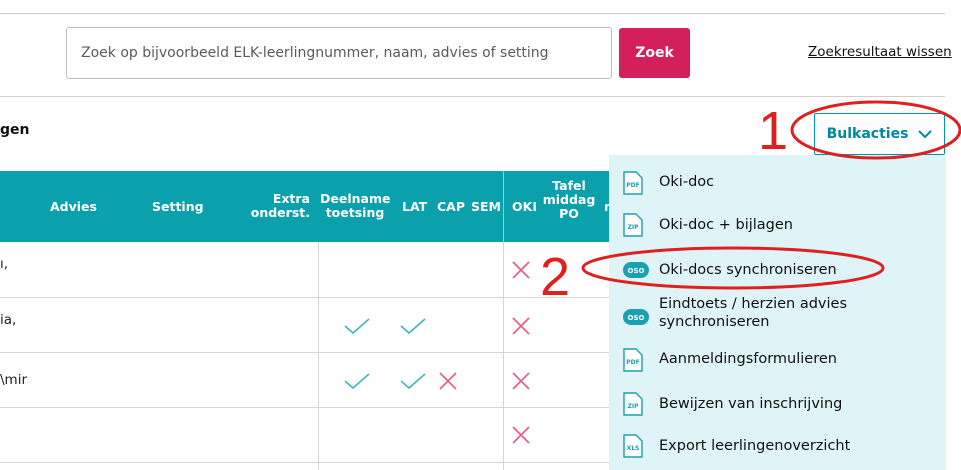 The width and height of the screenshot is (961, 470). Describe the element at coordinates (867, 134) in the screenshot. I see `bulk-actions-label: Bulkacties` at that location.